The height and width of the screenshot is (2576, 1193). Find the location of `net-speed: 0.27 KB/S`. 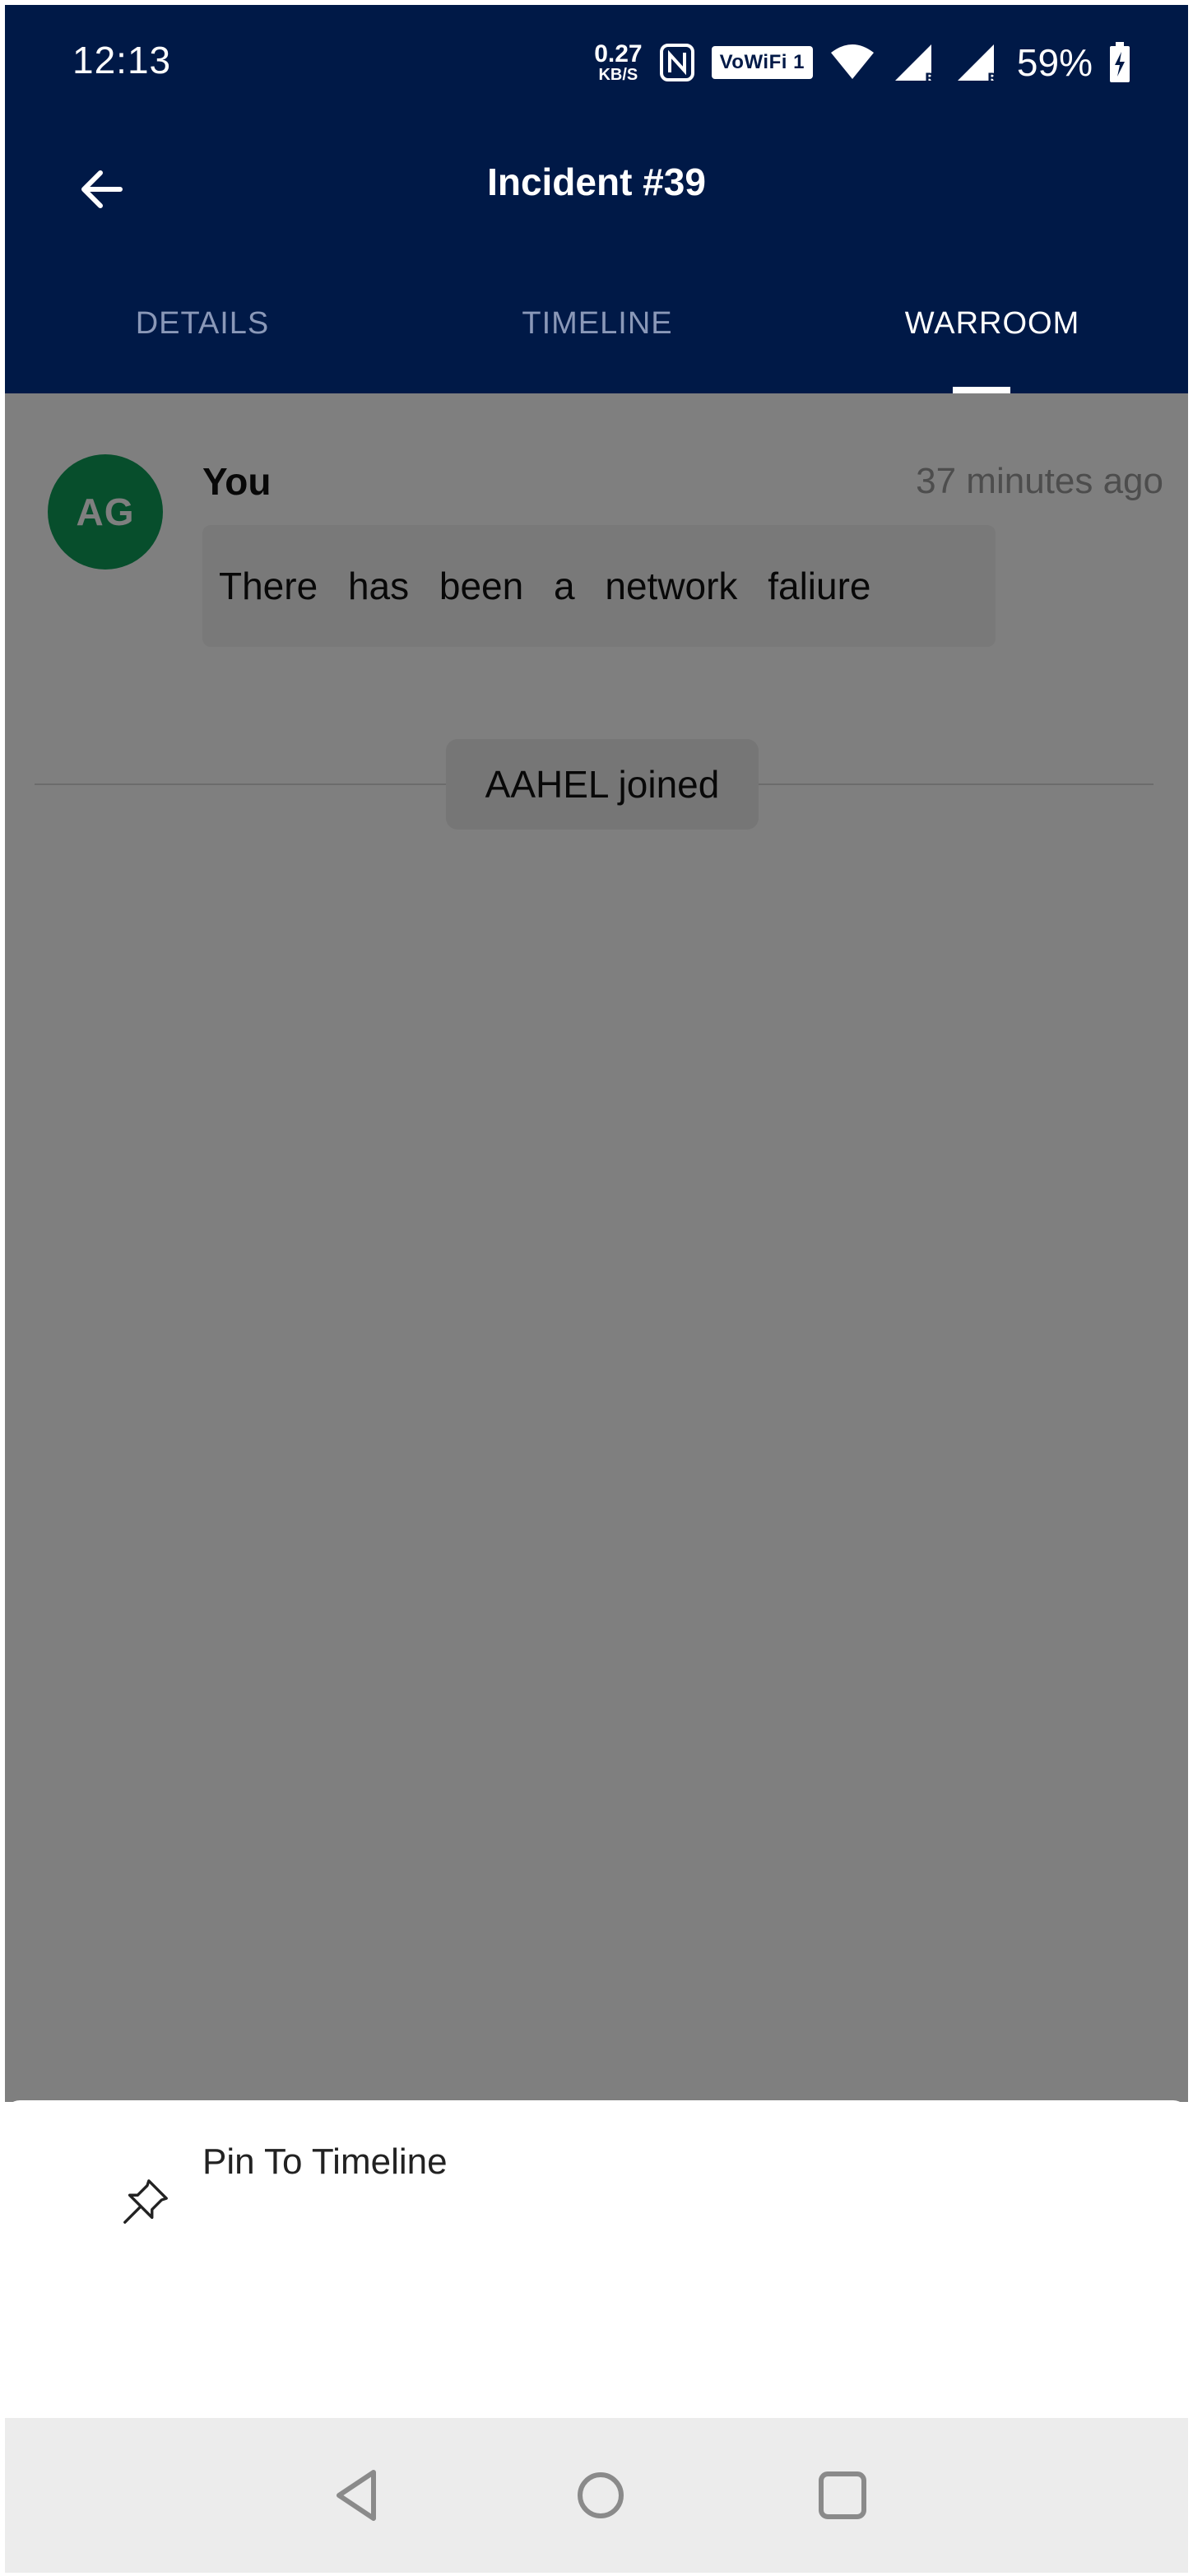

net-speed: 0.27 KB/S is located at coordinates (619, 62).